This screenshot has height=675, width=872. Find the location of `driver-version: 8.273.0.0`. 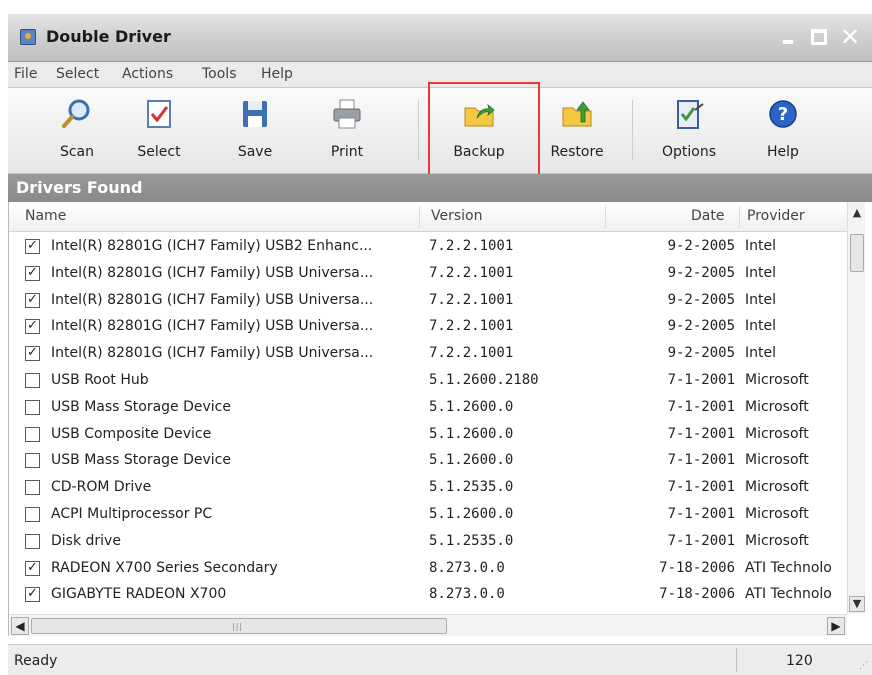

driver-version: 8.273.0.0 is located at coordinates (467, 567).